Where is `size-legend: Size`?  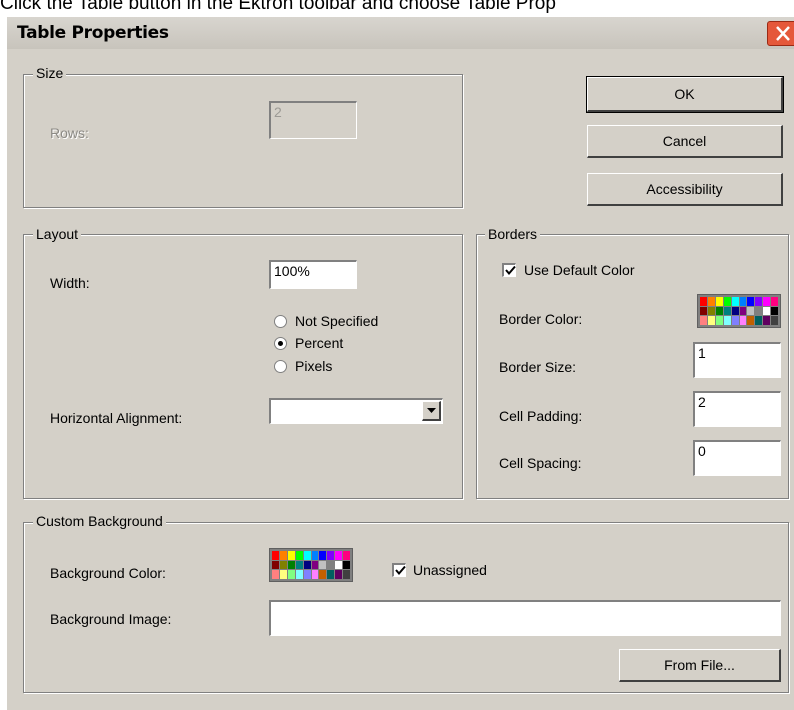
size-legend: Size is located at coordinates (50, 73).